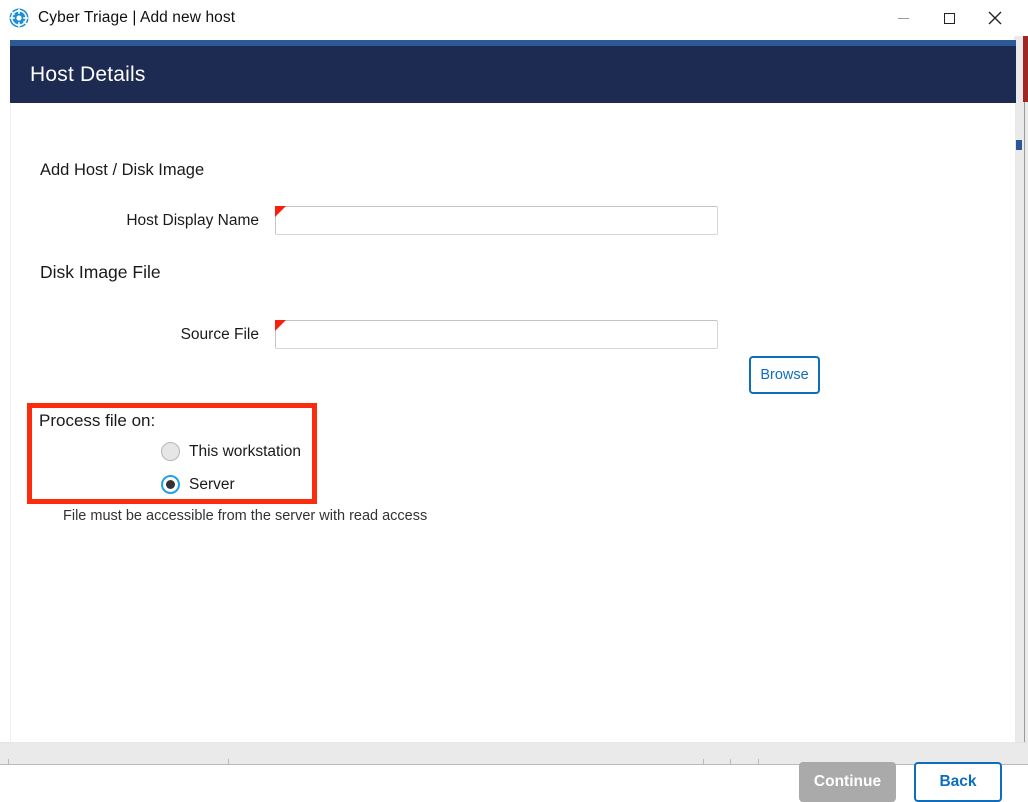 The height and width of the screenshot is (802, 1028). I want to click on title-bar-left: Cyber Triage | Add new host, so click(440, 18).